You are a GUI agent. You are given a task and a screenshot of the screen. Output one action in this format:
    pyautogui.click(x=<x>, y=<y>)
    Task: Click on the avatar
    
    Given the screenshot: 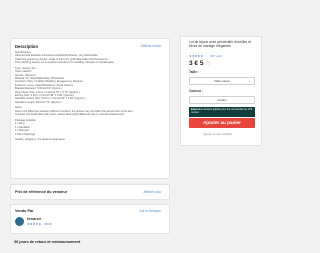 What is the action you would take?
    pyautogui.click(x=19, y=221)
    